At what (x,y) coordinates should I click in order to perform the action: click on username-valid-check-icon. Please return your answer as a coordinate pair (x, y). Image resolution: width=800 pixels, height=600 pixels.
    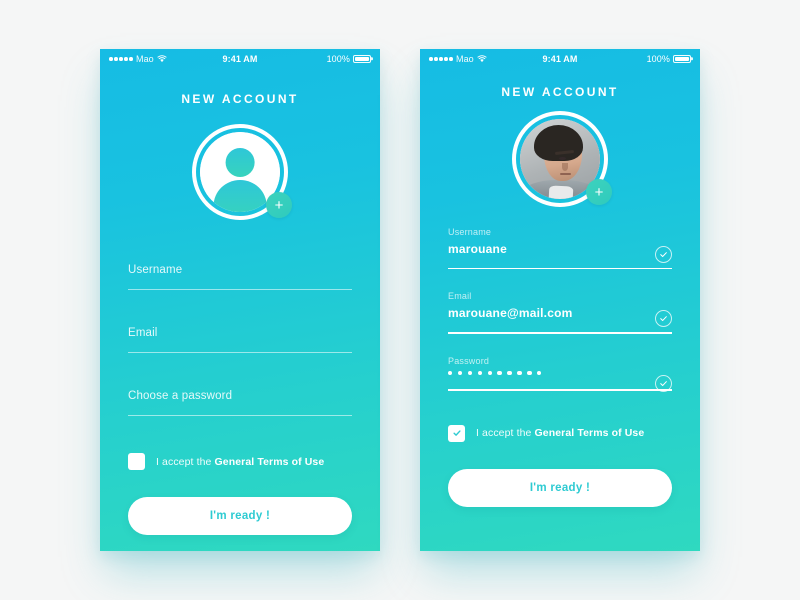
    Looking at the image, I should click on (663, 254).